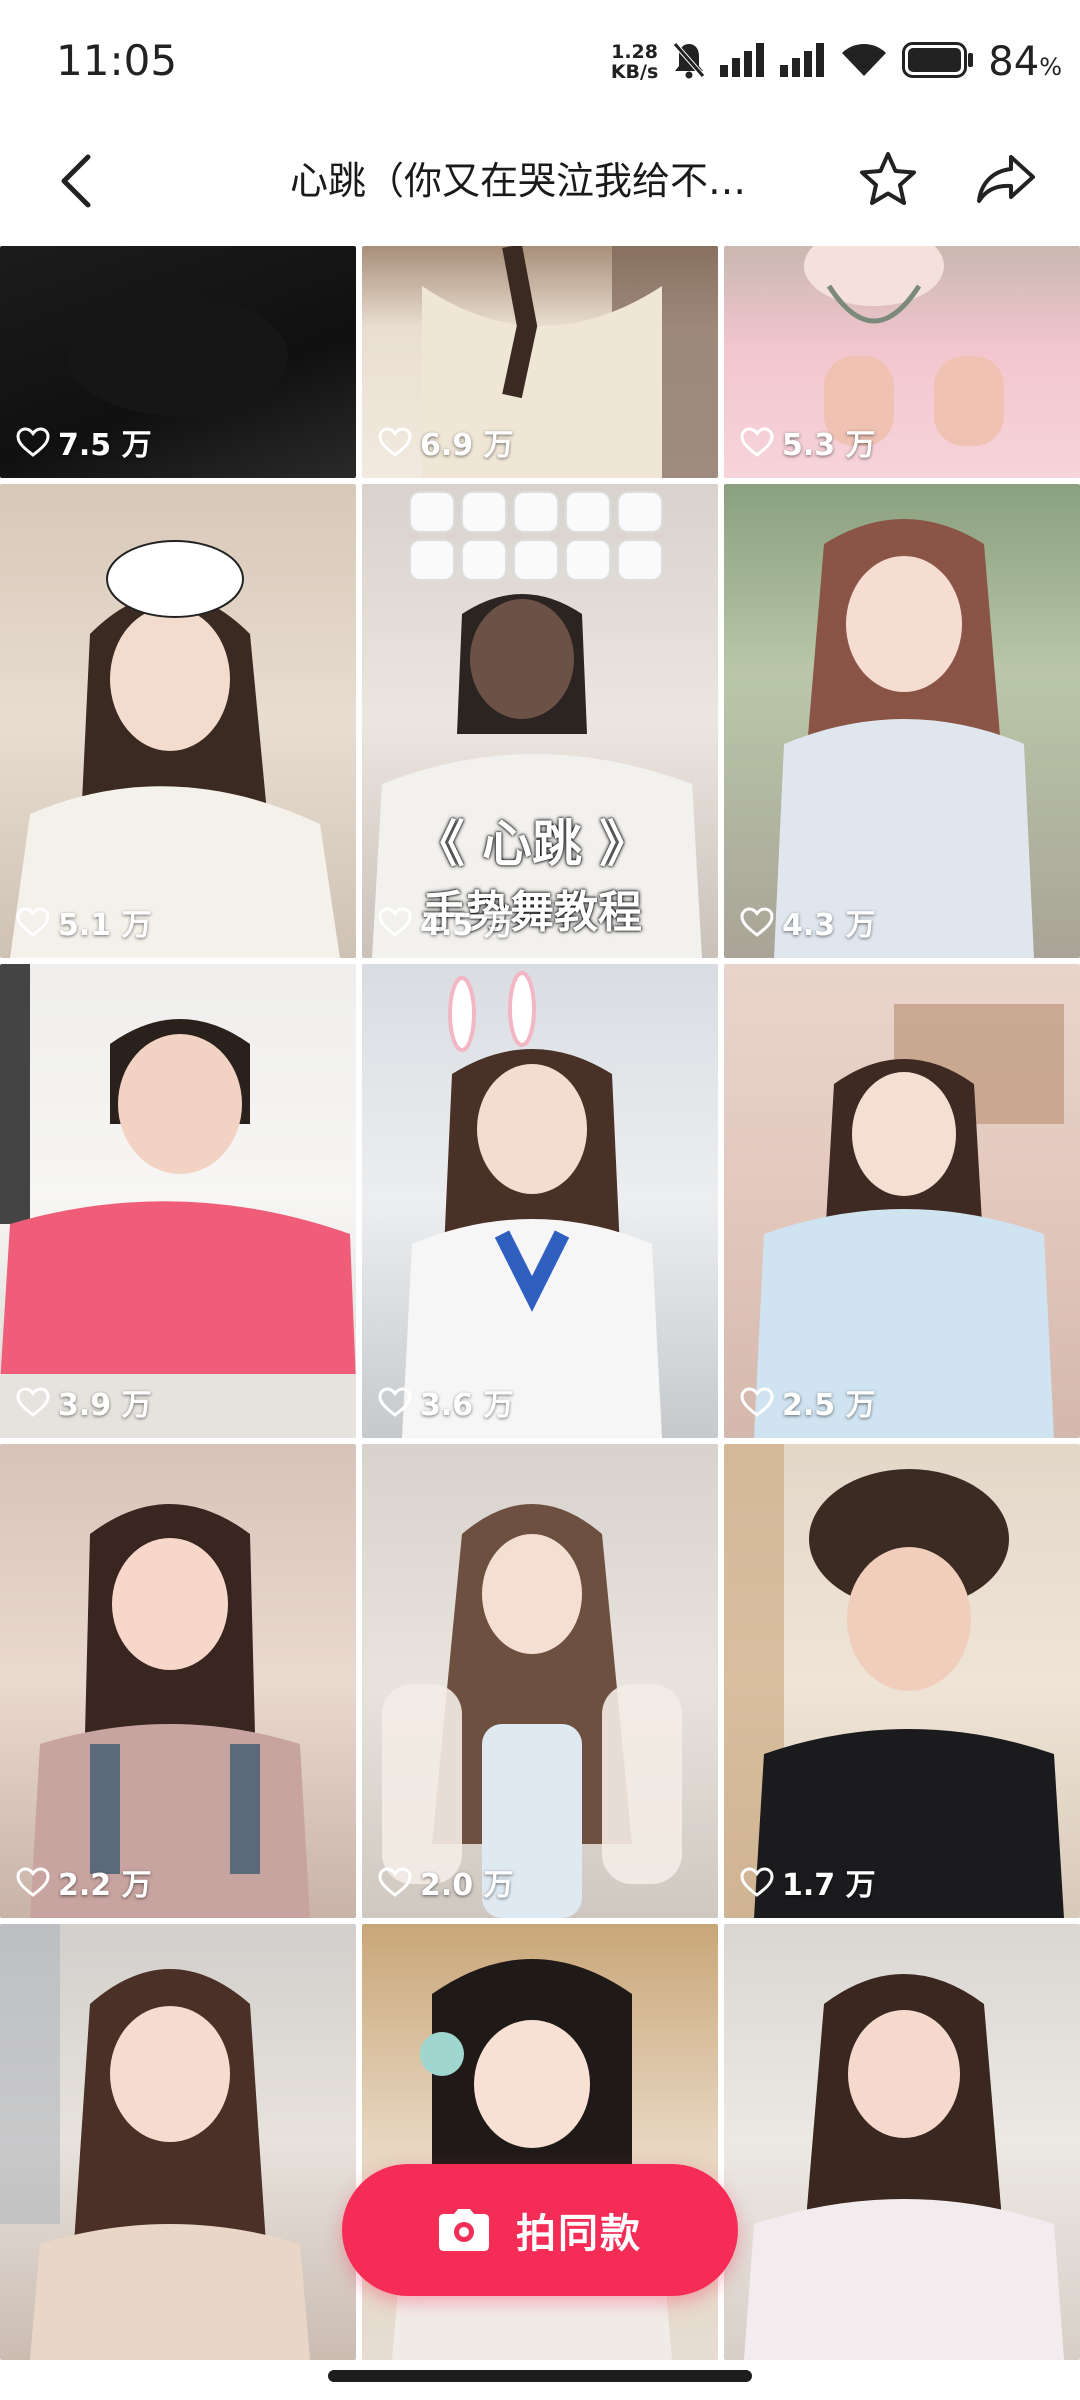  Describe the element at coordinates (808, 1882) in the screenshot. I see `like-count: 1.7 万` at that location.